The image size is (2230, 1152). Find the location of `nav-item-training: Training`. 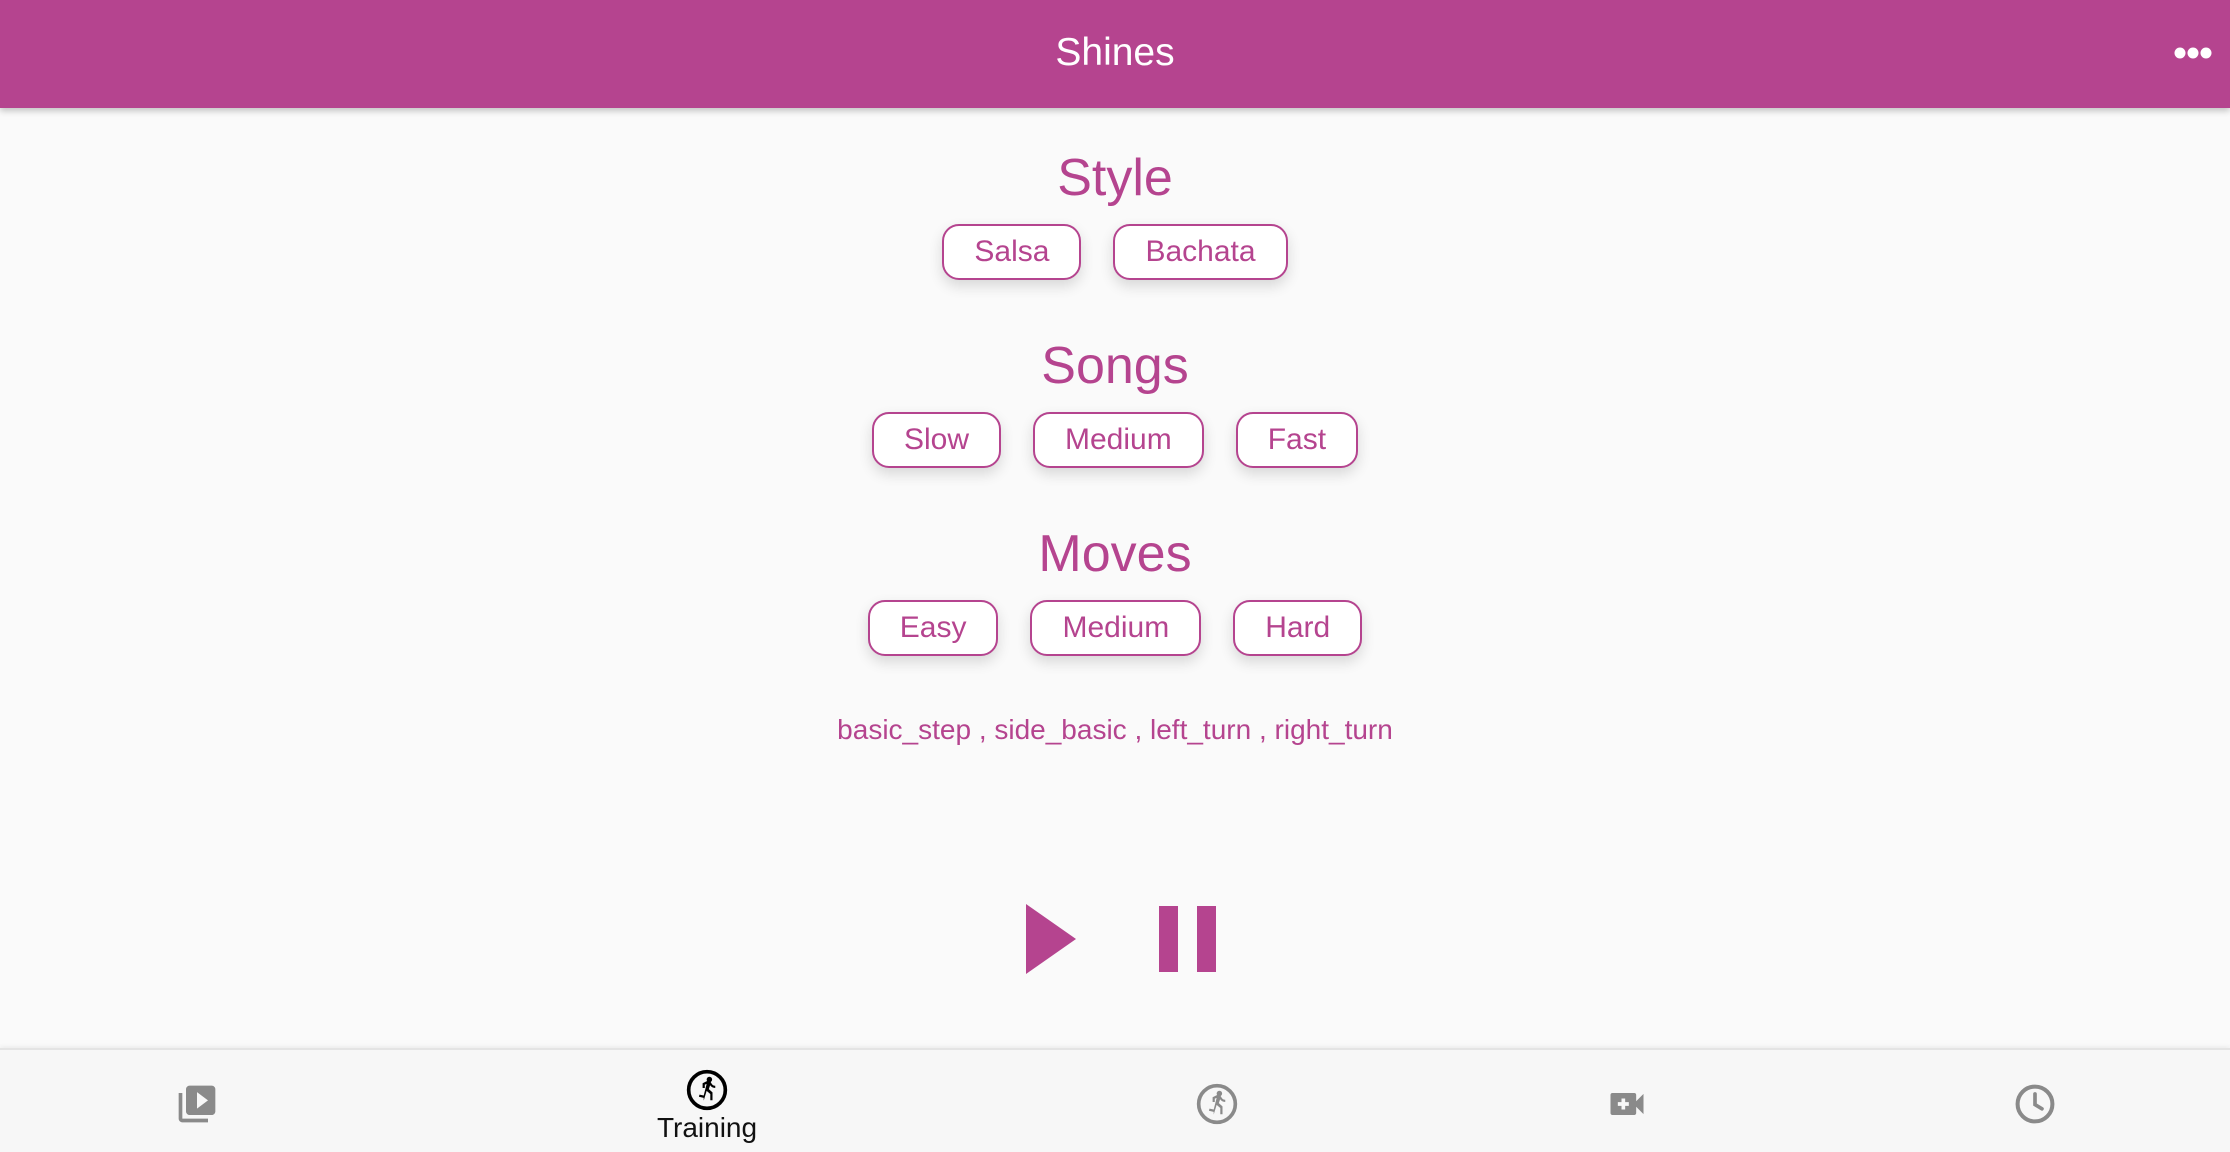

nav-item-training: Training is located at coordinates (707, 1101).